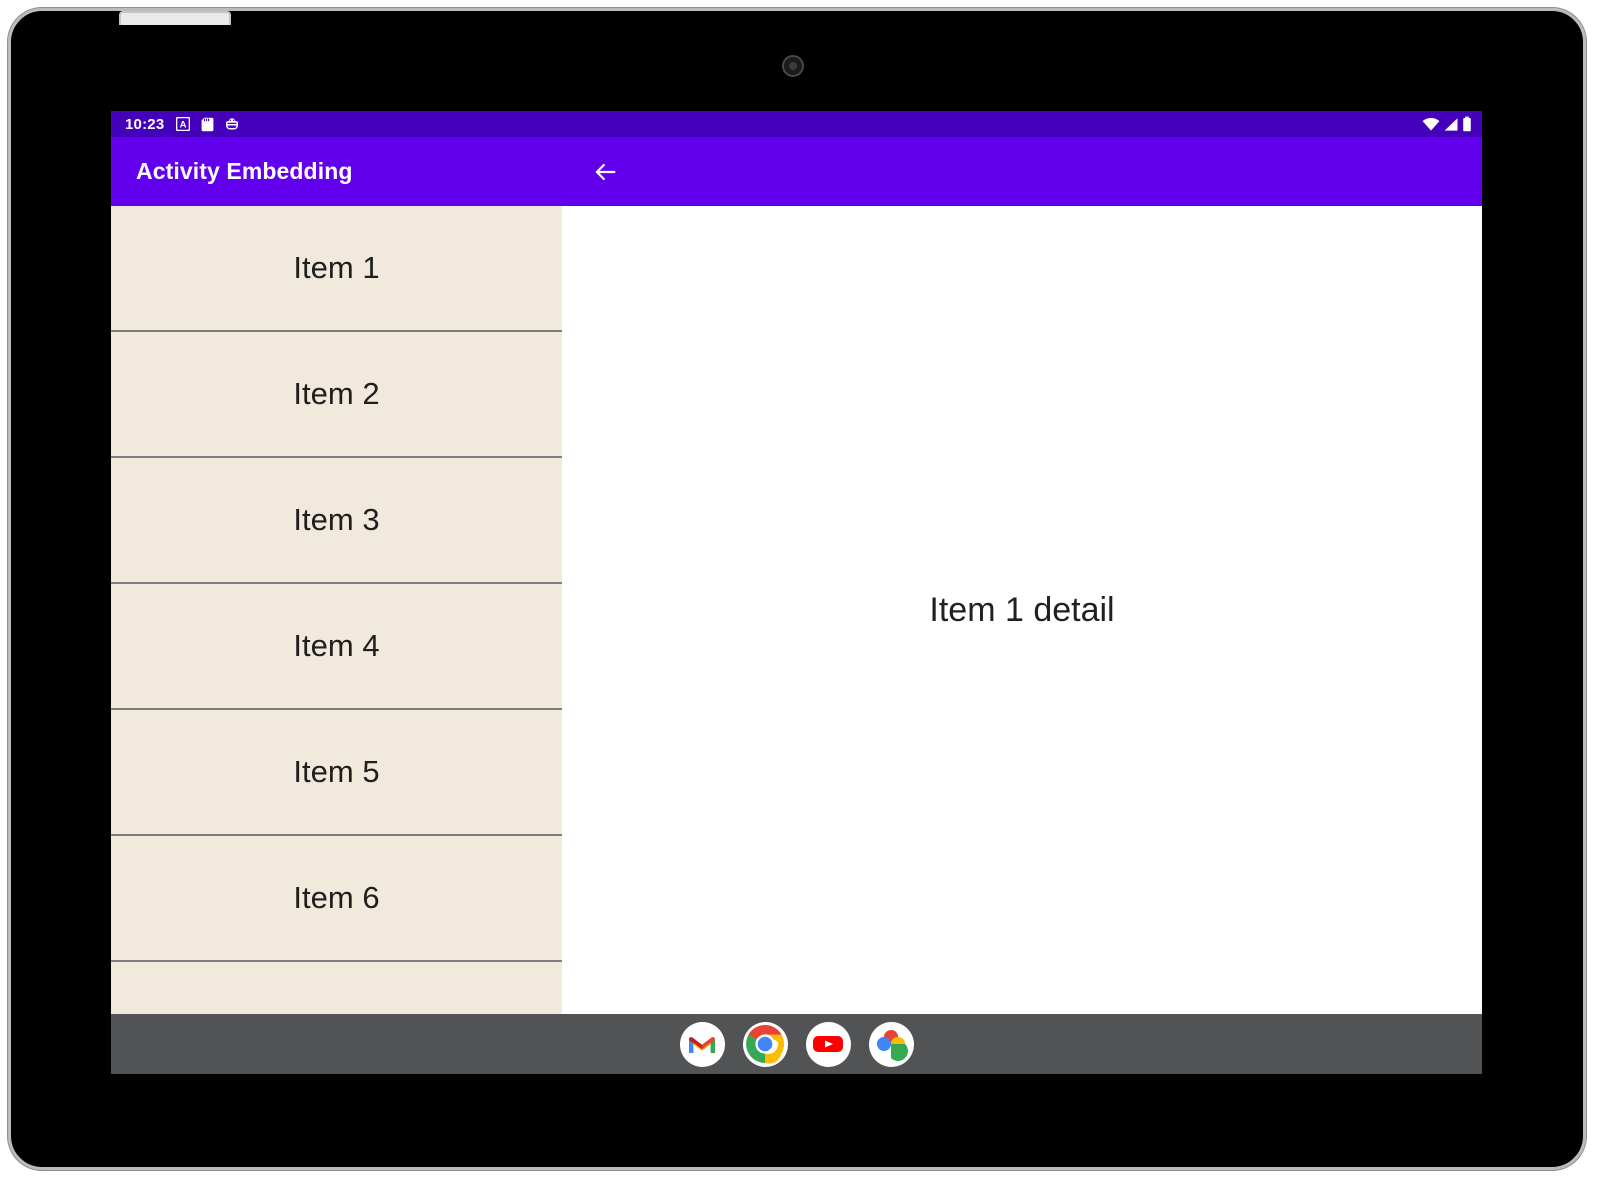 Image resolution: width=1600 pixels, height=1187 pixels. I want to click on taskbar, so click(796, 1044).